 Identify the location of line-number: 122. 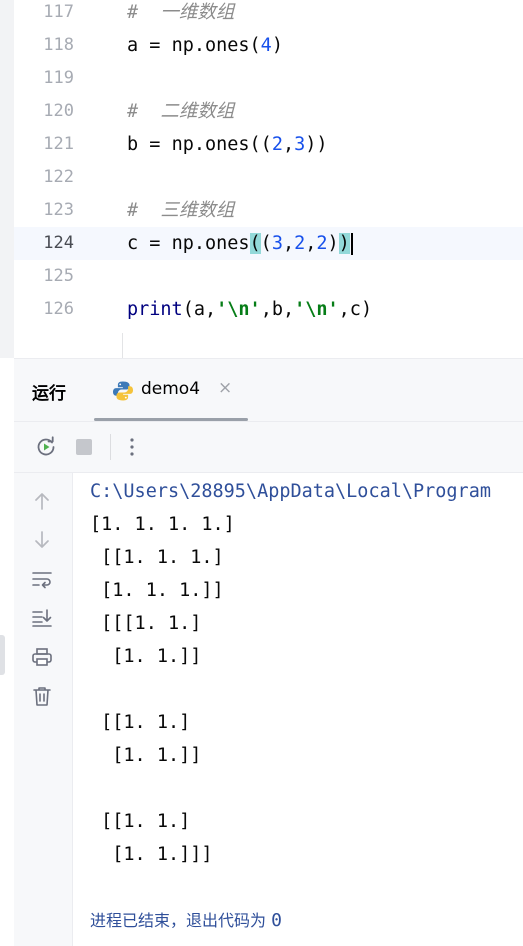
(58, 177).